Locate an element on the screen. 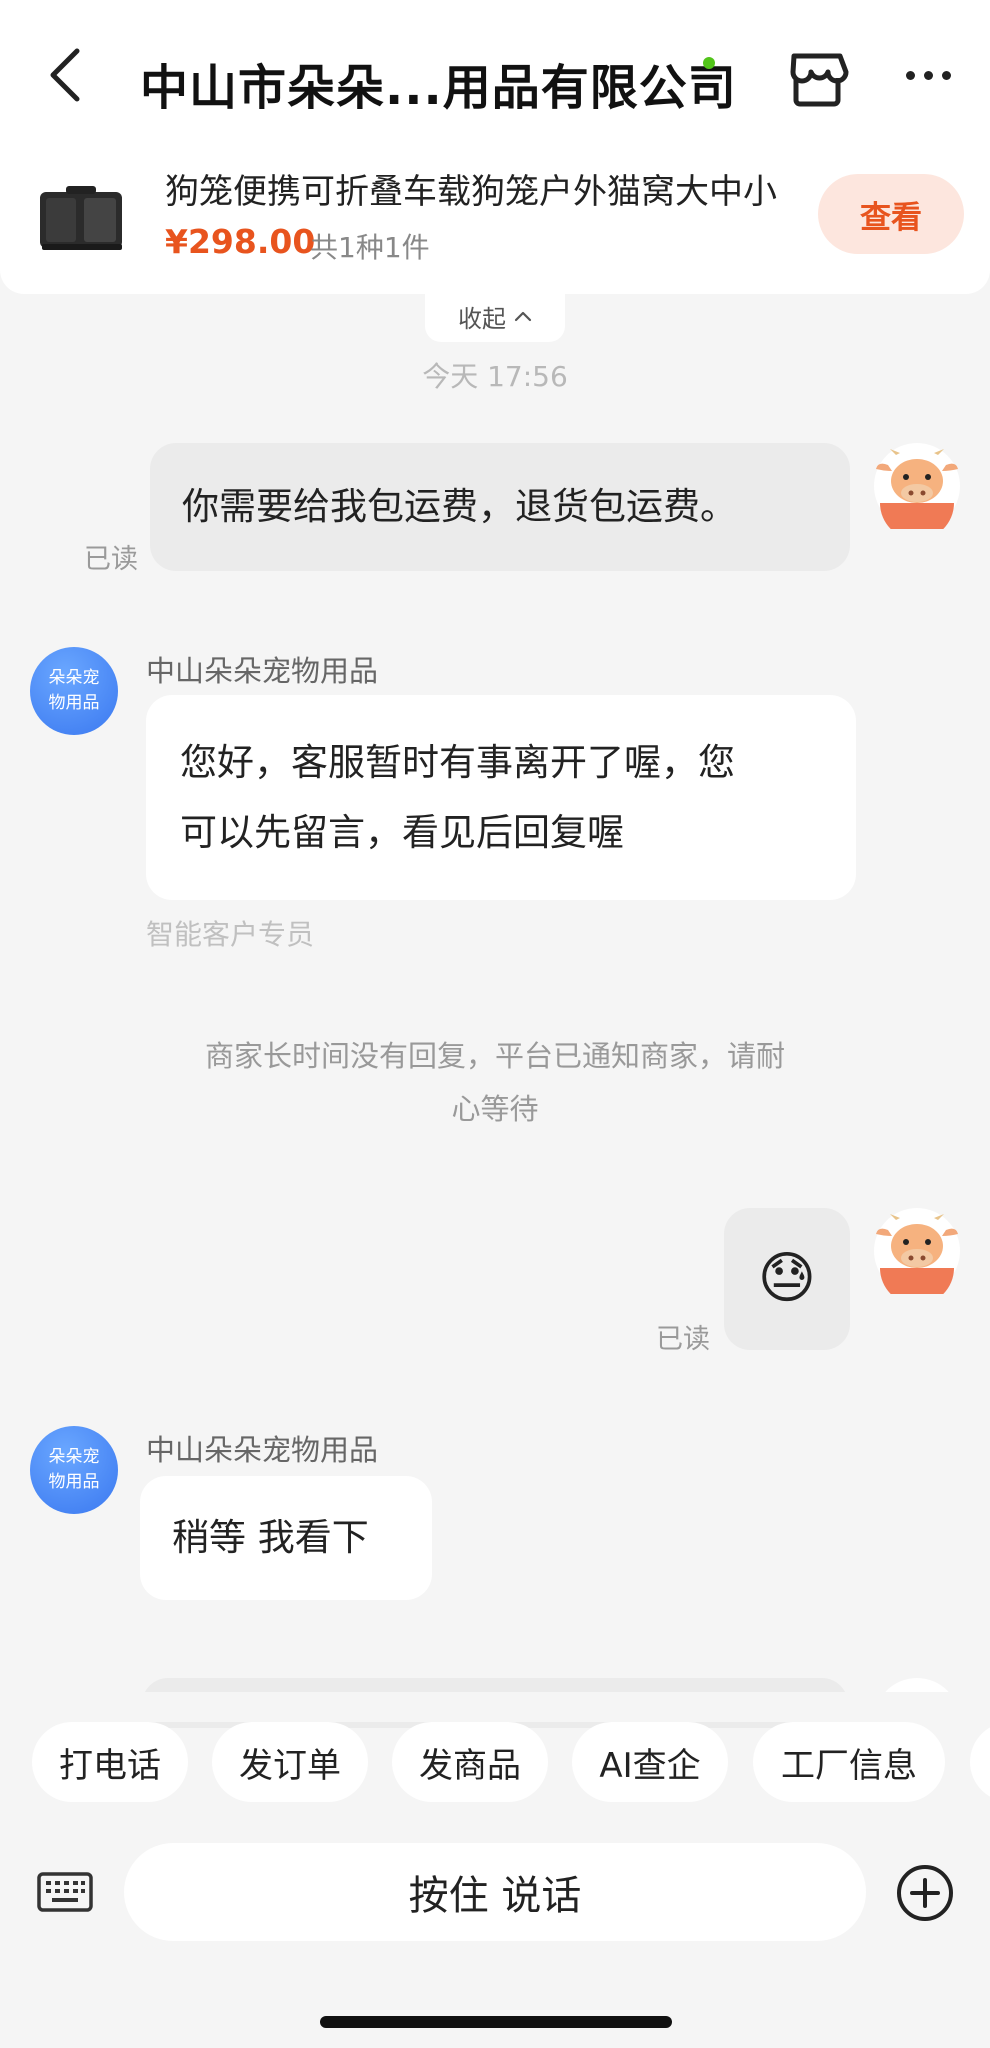  quick-action-send-product: 发商品 is located at coordinates (470, 1762).